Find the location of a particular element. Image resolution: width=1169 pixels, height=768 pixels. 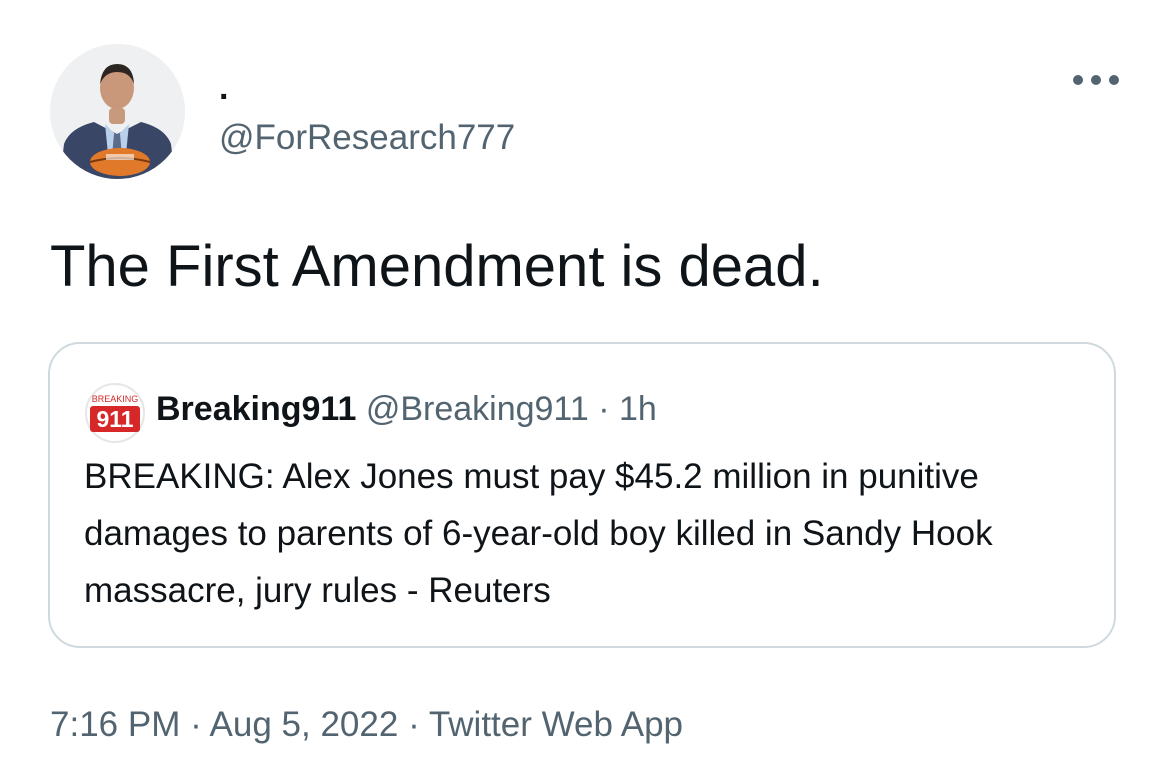

tweet-meta: 7:16 PM · Aug 5, 2022 · Twitter Web App is located at coordinates (366, 725).